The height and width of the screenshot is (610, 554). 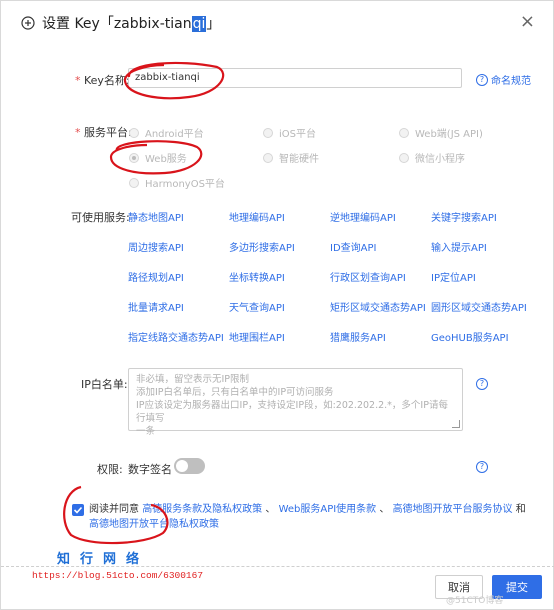 I want to click on dialog-header: 设置 Key「zabbix-tianqi」 ×, so click(x=277, y=23).